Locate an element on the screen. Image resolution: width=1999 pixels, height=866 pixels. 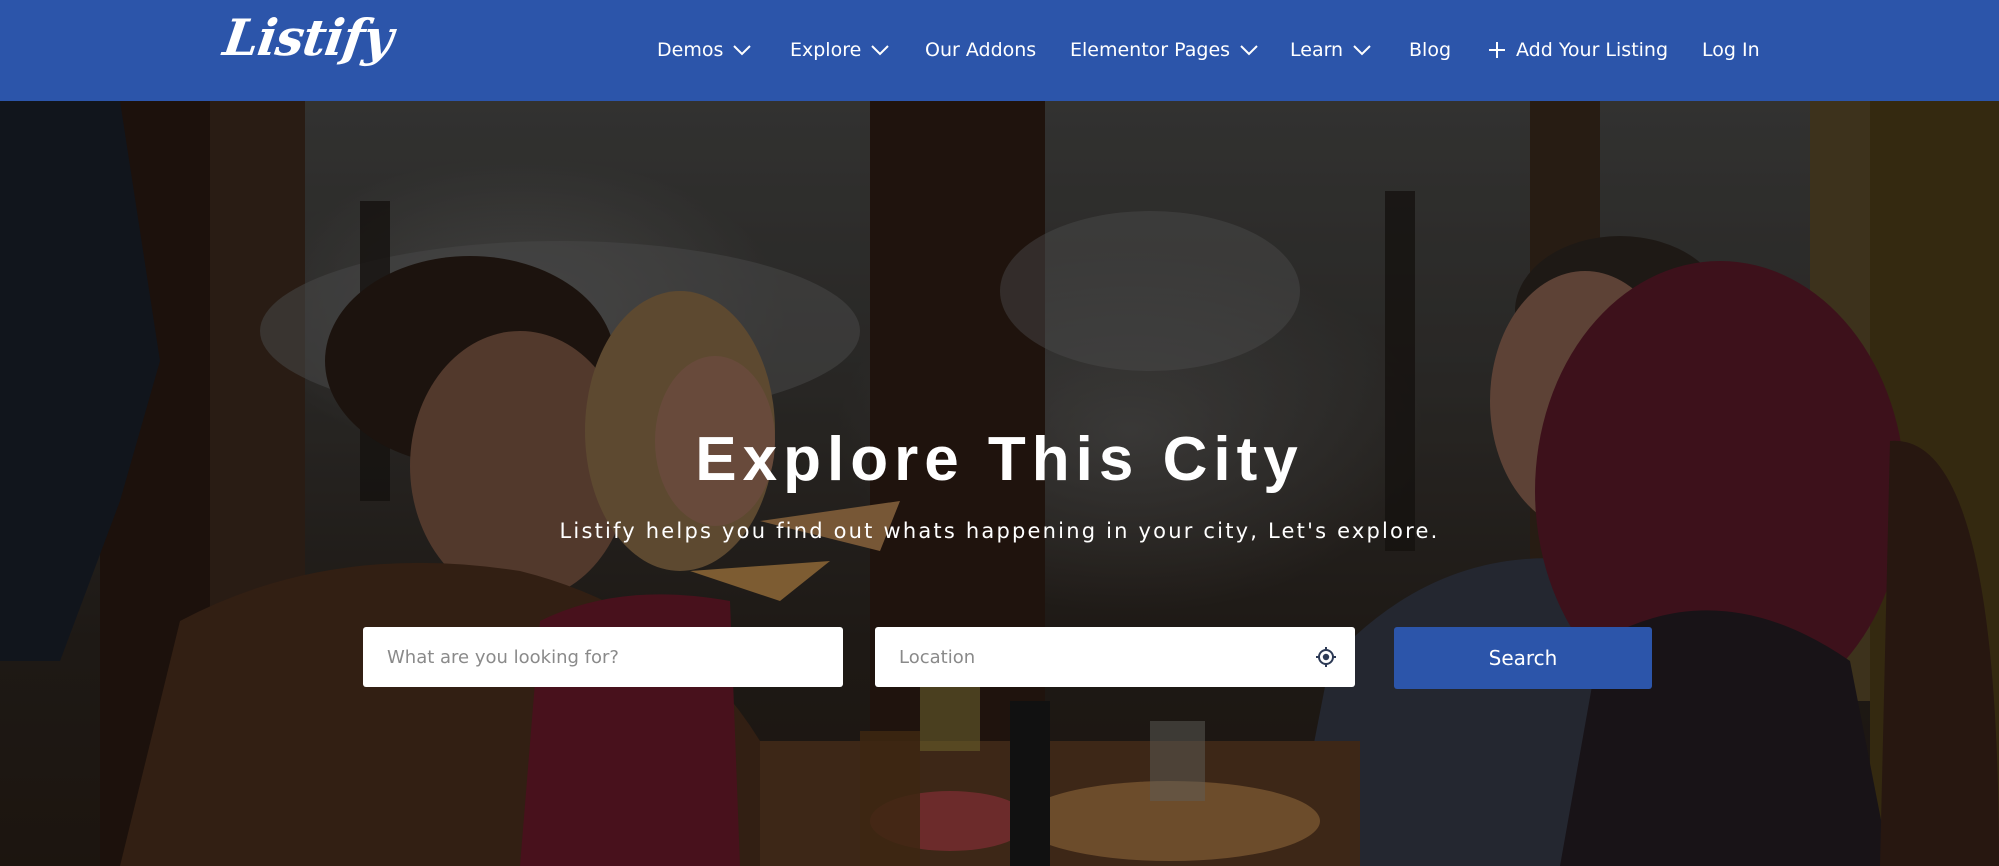
nav-item-demos: Demos is located at coordinates (704, 50).